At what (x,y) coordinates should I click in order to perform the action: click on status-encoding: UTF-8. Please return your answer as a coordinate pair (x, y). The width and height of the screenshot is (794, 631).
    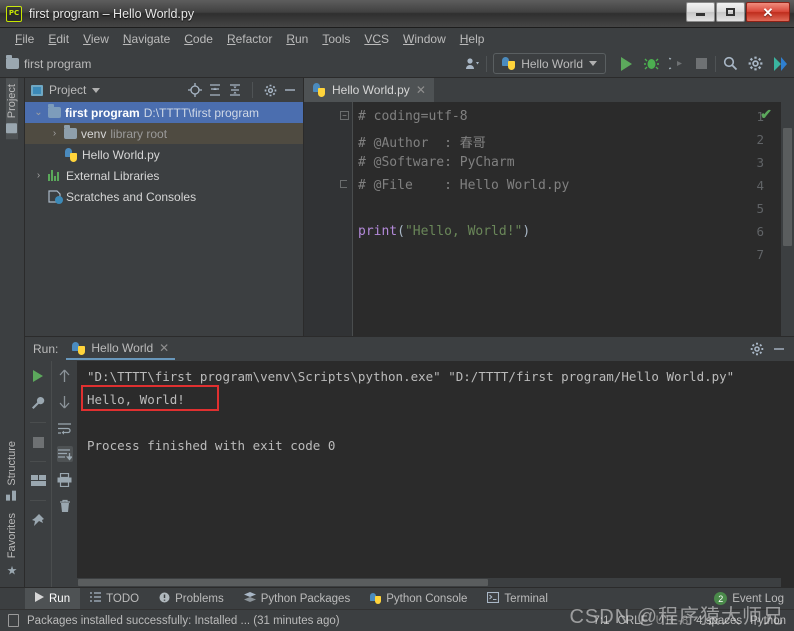
    Looking at the image, I should click on (672, 621).